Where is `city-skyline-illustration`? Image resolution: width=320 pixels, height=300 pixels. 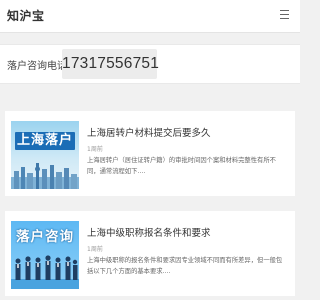
city-skyline-illustration is located at coordinates (45, 176).